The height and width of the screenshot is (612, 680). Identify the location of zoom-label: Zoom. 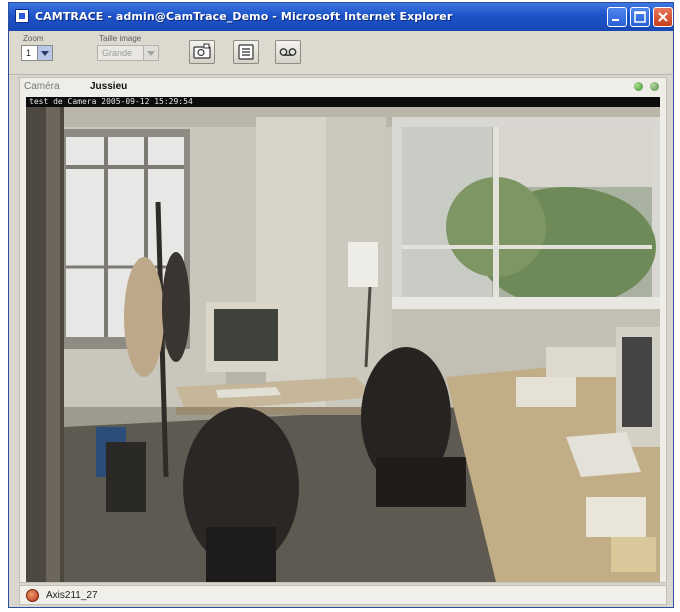
(33, 38).